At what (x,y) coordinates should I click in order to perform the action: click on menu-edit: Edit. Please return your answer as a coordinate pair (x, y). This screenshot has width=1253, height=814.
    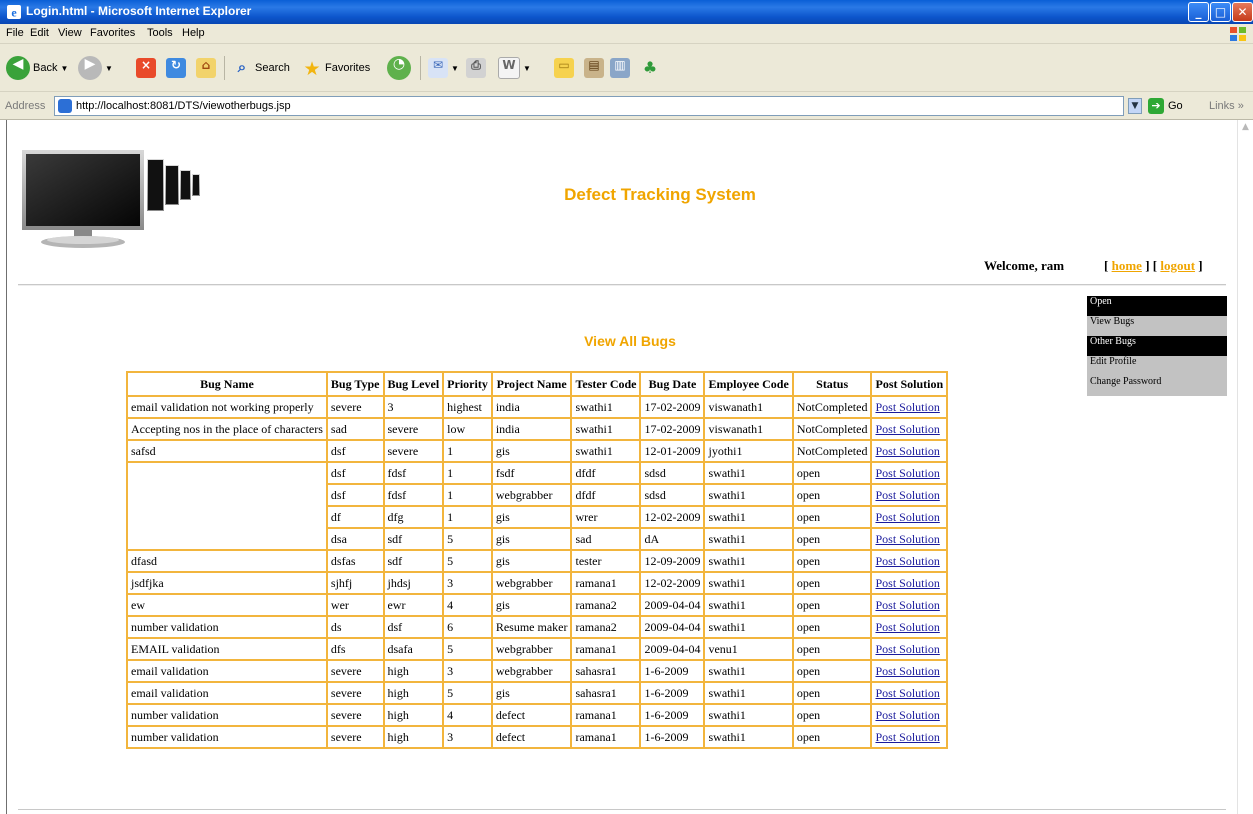
    Looking at the image, I should click on (39, 33).